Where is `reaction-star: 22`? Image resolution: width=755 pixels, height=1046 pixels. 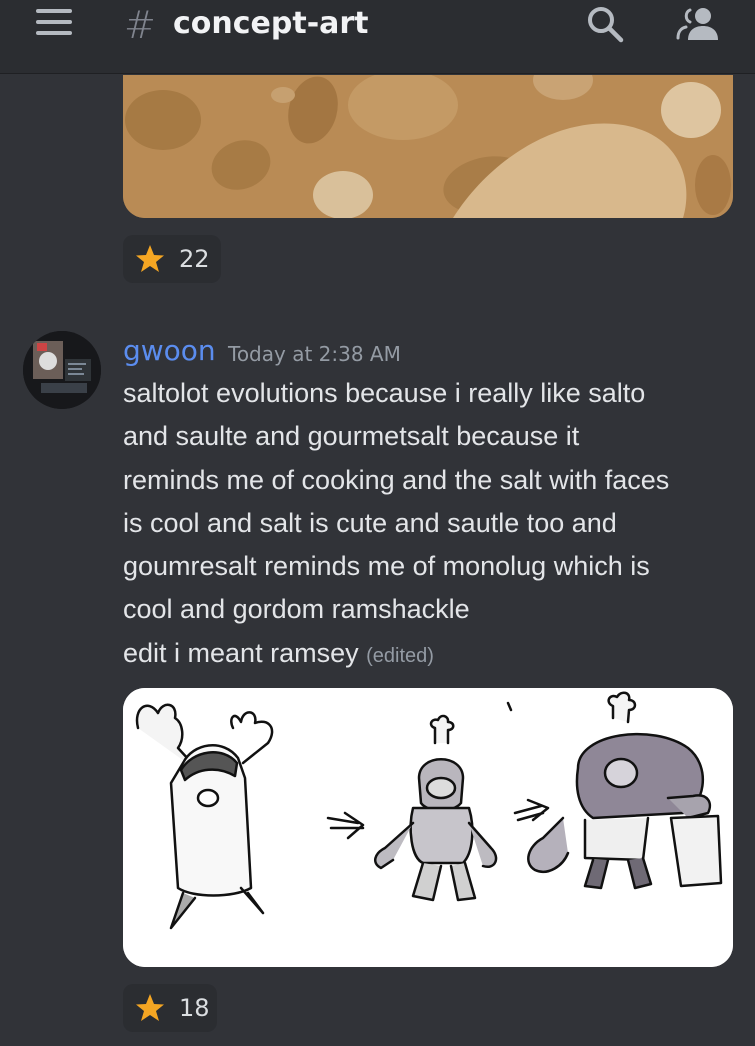 reaction-star: 22 is located at coordinates (172, 259).